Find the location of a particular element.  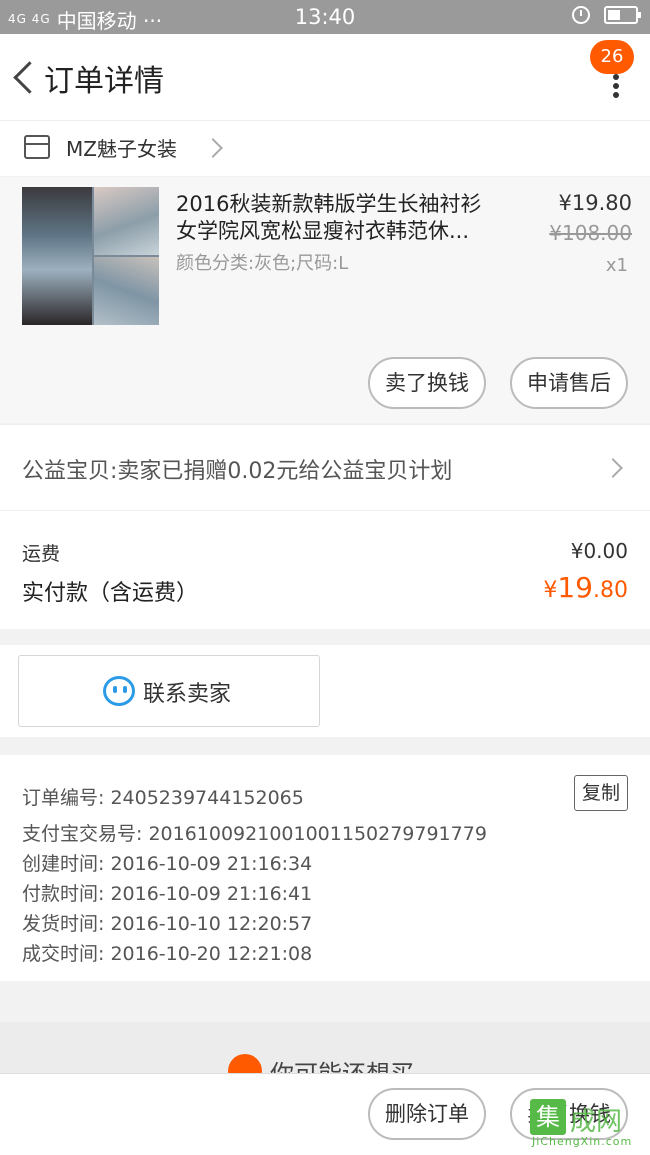

order-number: 订单编号: 2405239744152065 is located at coordinates (163, 798).